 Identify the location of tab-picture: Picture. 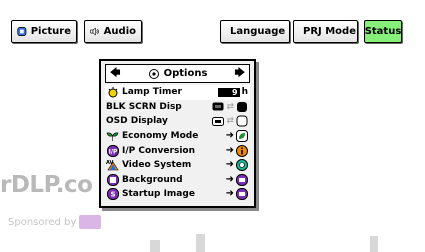
(44, 31).